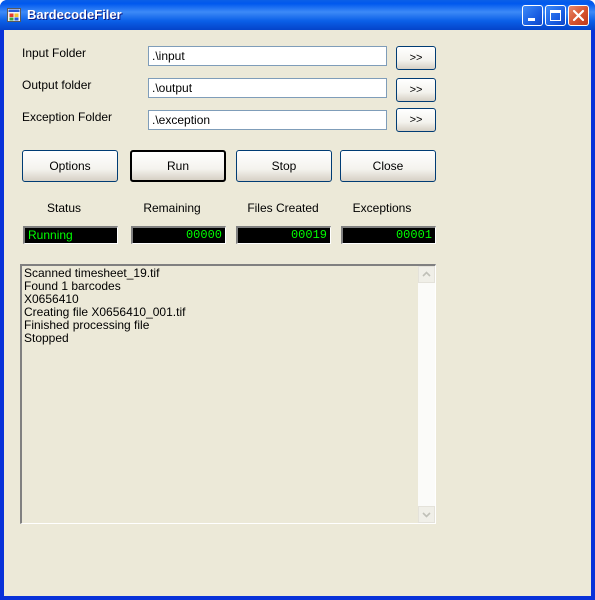  I want to click on scroll-up-button, so click(426, 274).